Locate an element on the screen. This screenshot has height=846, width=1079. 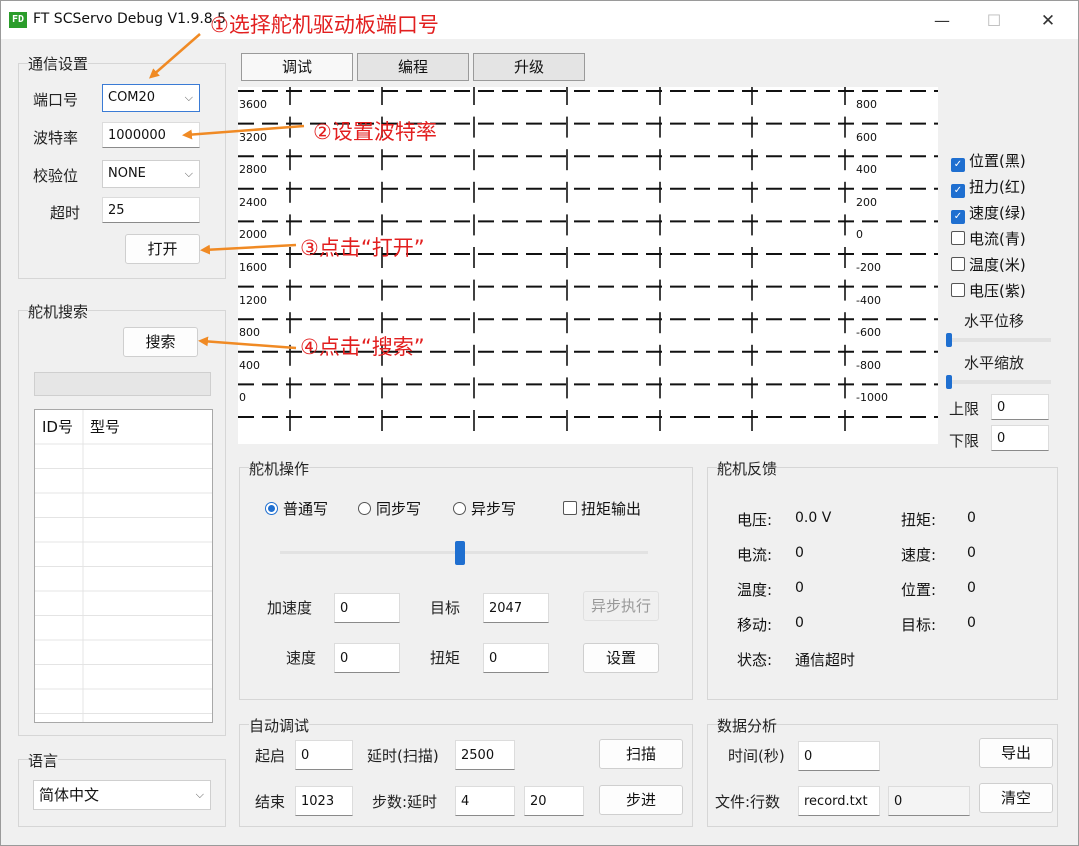
file-input: record.txt is located at coordinates (839, 801).